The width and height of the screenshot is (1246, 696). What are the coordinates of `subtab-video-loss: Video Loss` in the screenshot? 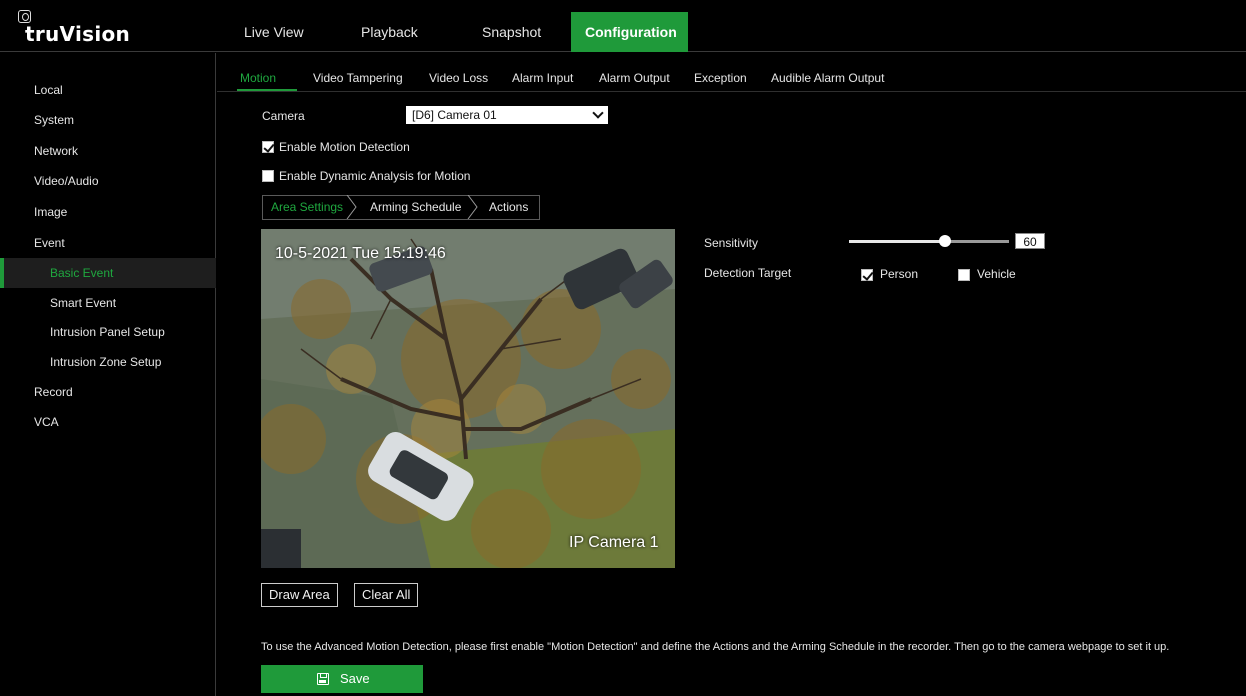 It's located at (458, 78).